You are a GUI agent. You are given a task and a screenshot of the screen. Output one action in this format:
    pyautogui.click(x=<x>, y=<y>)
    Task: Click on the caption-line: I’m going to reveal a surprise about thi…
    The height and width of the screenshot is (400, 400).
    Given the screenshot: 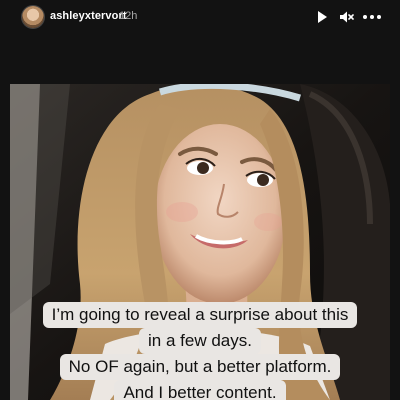 What is the action you would take?
    pyautogui.click(x=200, y=315)
    